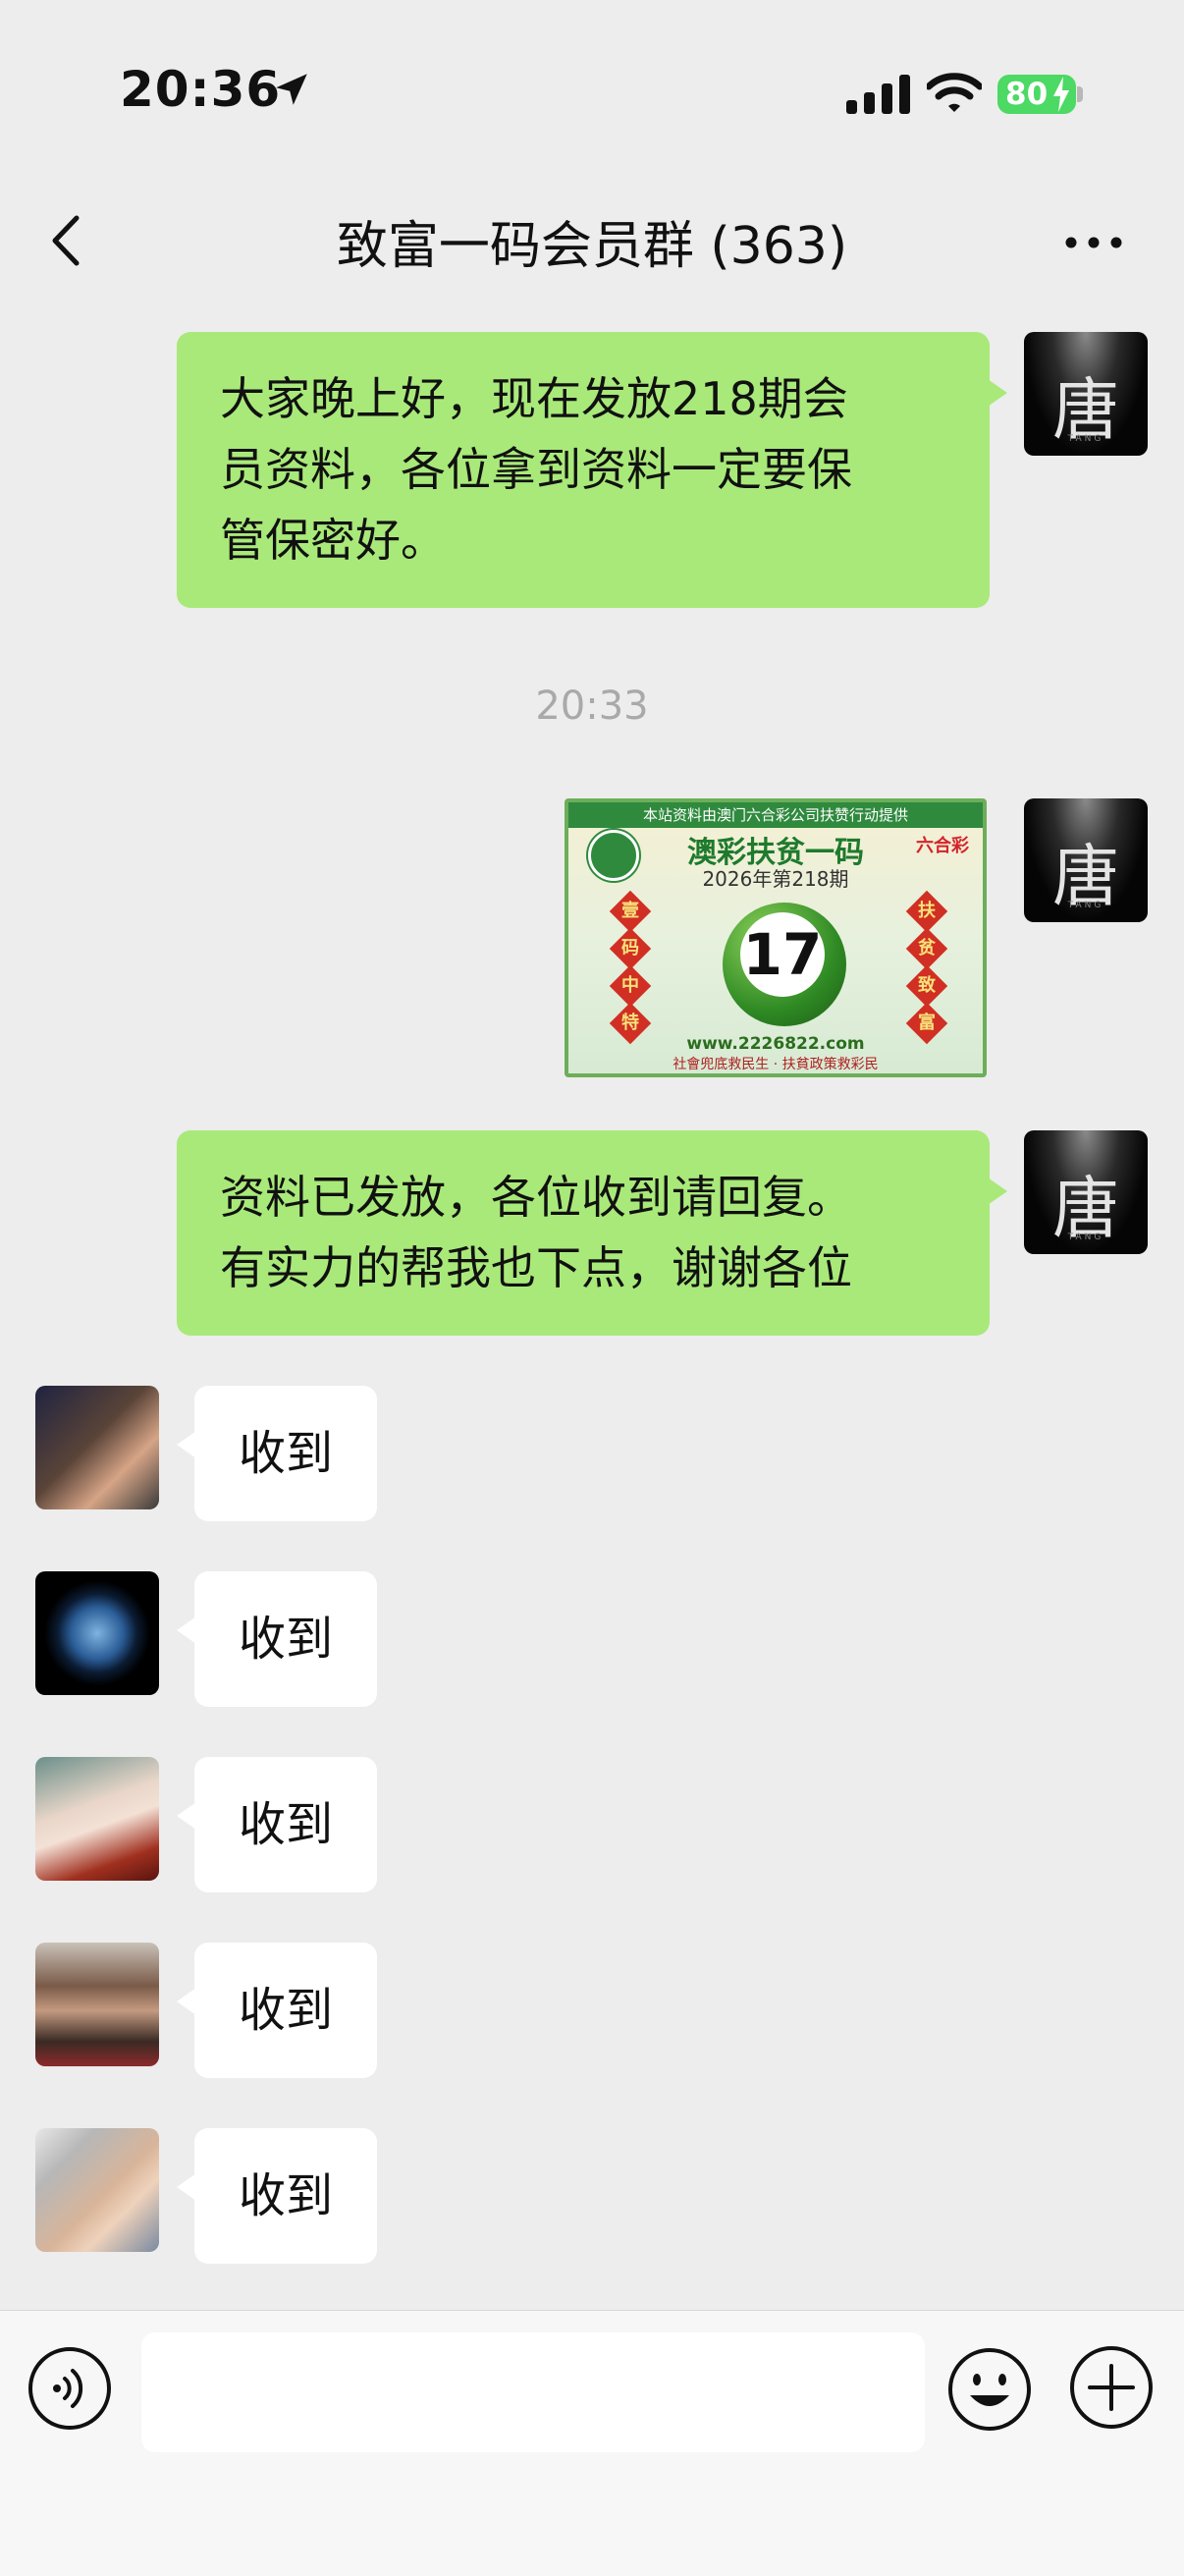  What do you see at coordinates (630, 911) in the screenshot?
I see `poster-char: 壹` at bounding box center [630, 911].